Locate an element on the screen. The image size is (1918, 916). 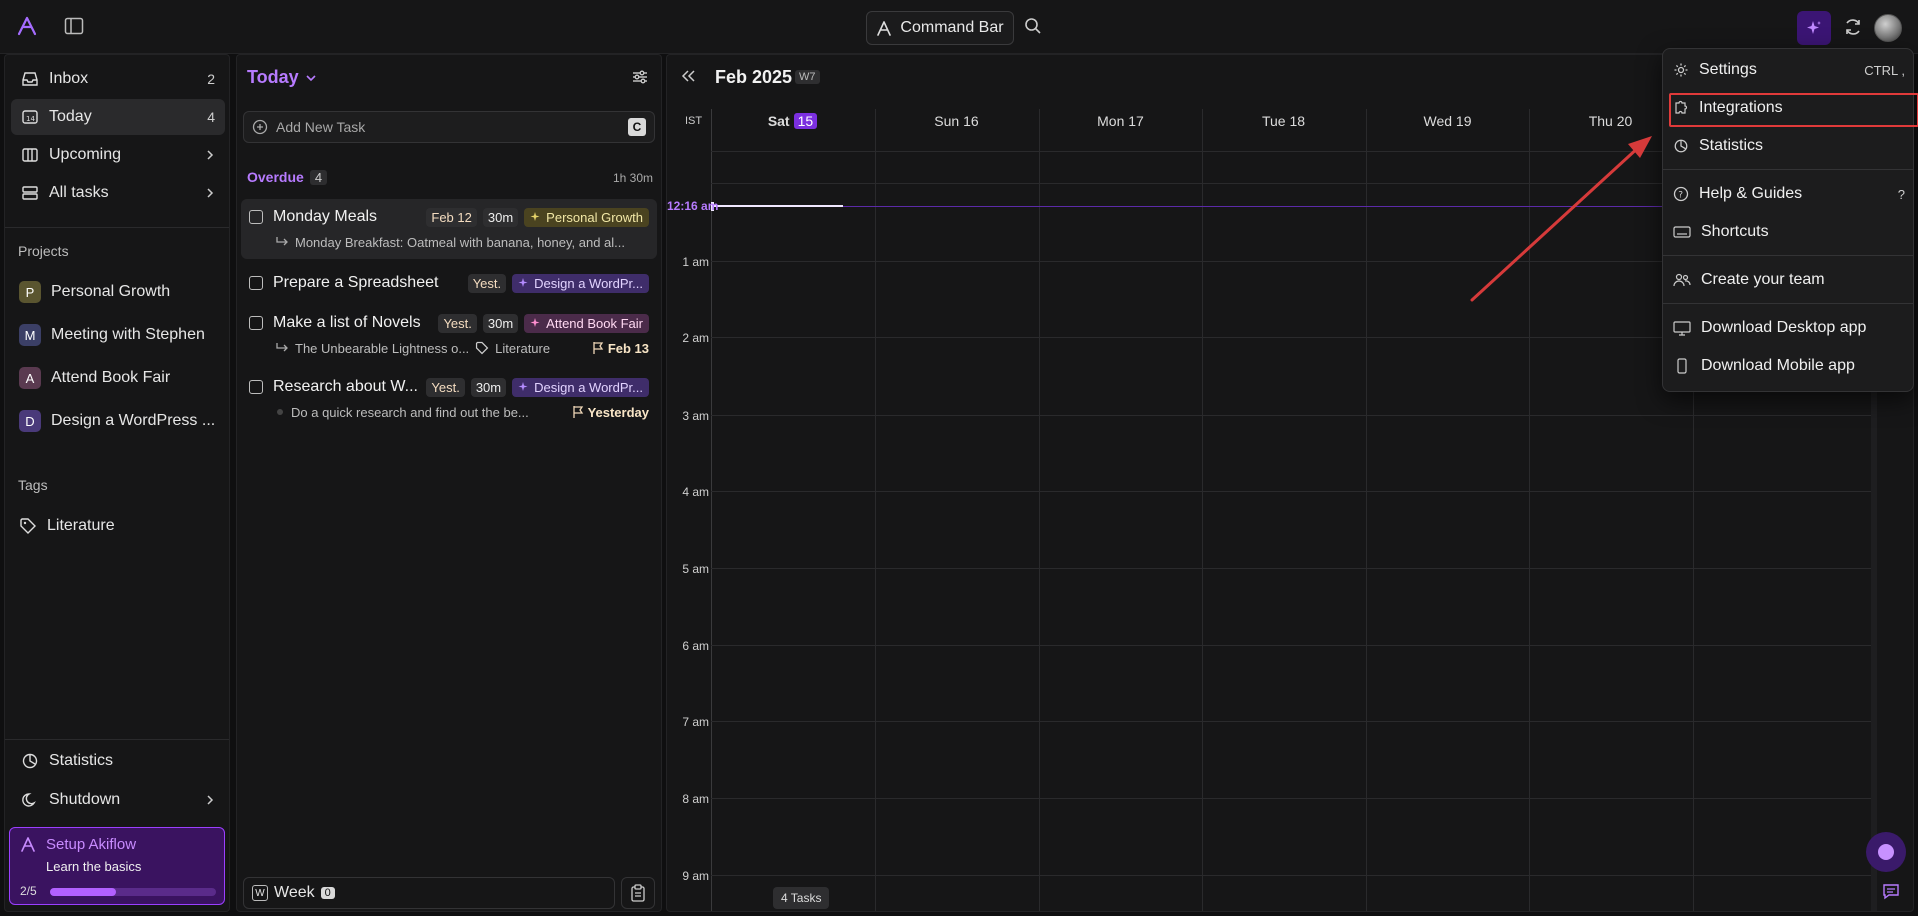
subtask-arrow-icon is located at coordinates (282, 348).